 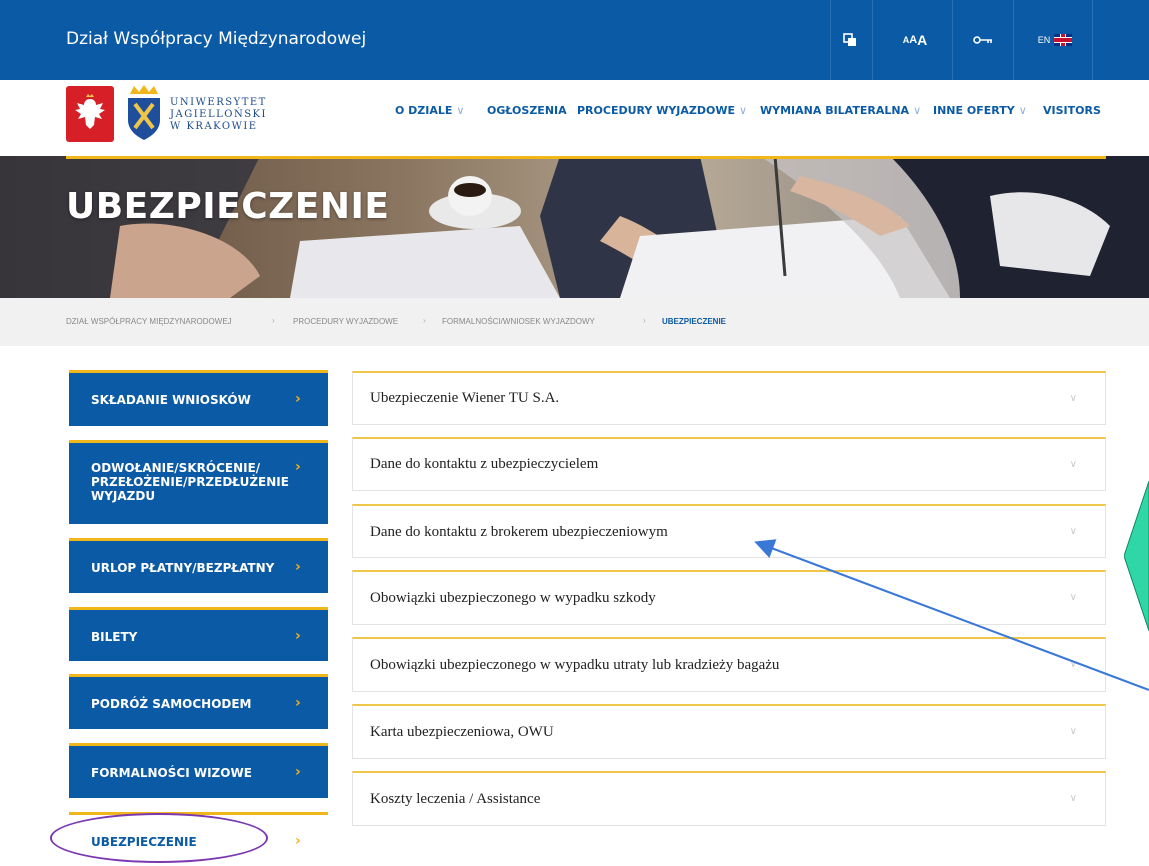 What do you see at coordinates (183, 568) in the screenshot?
I see `sidebar-item-label: URLOP PŁATNY/BEZPŁATNY` at bounding box center [183, 568].